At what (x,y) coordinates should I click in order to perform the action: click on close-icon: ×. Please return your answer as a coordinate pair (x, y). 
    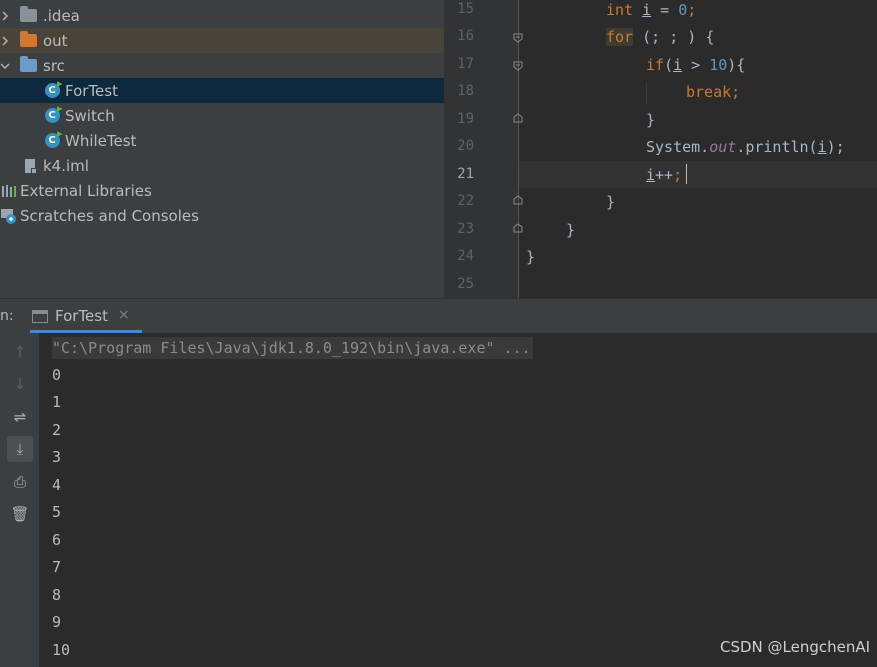
    Looking at the image, I should click on (124, 315).